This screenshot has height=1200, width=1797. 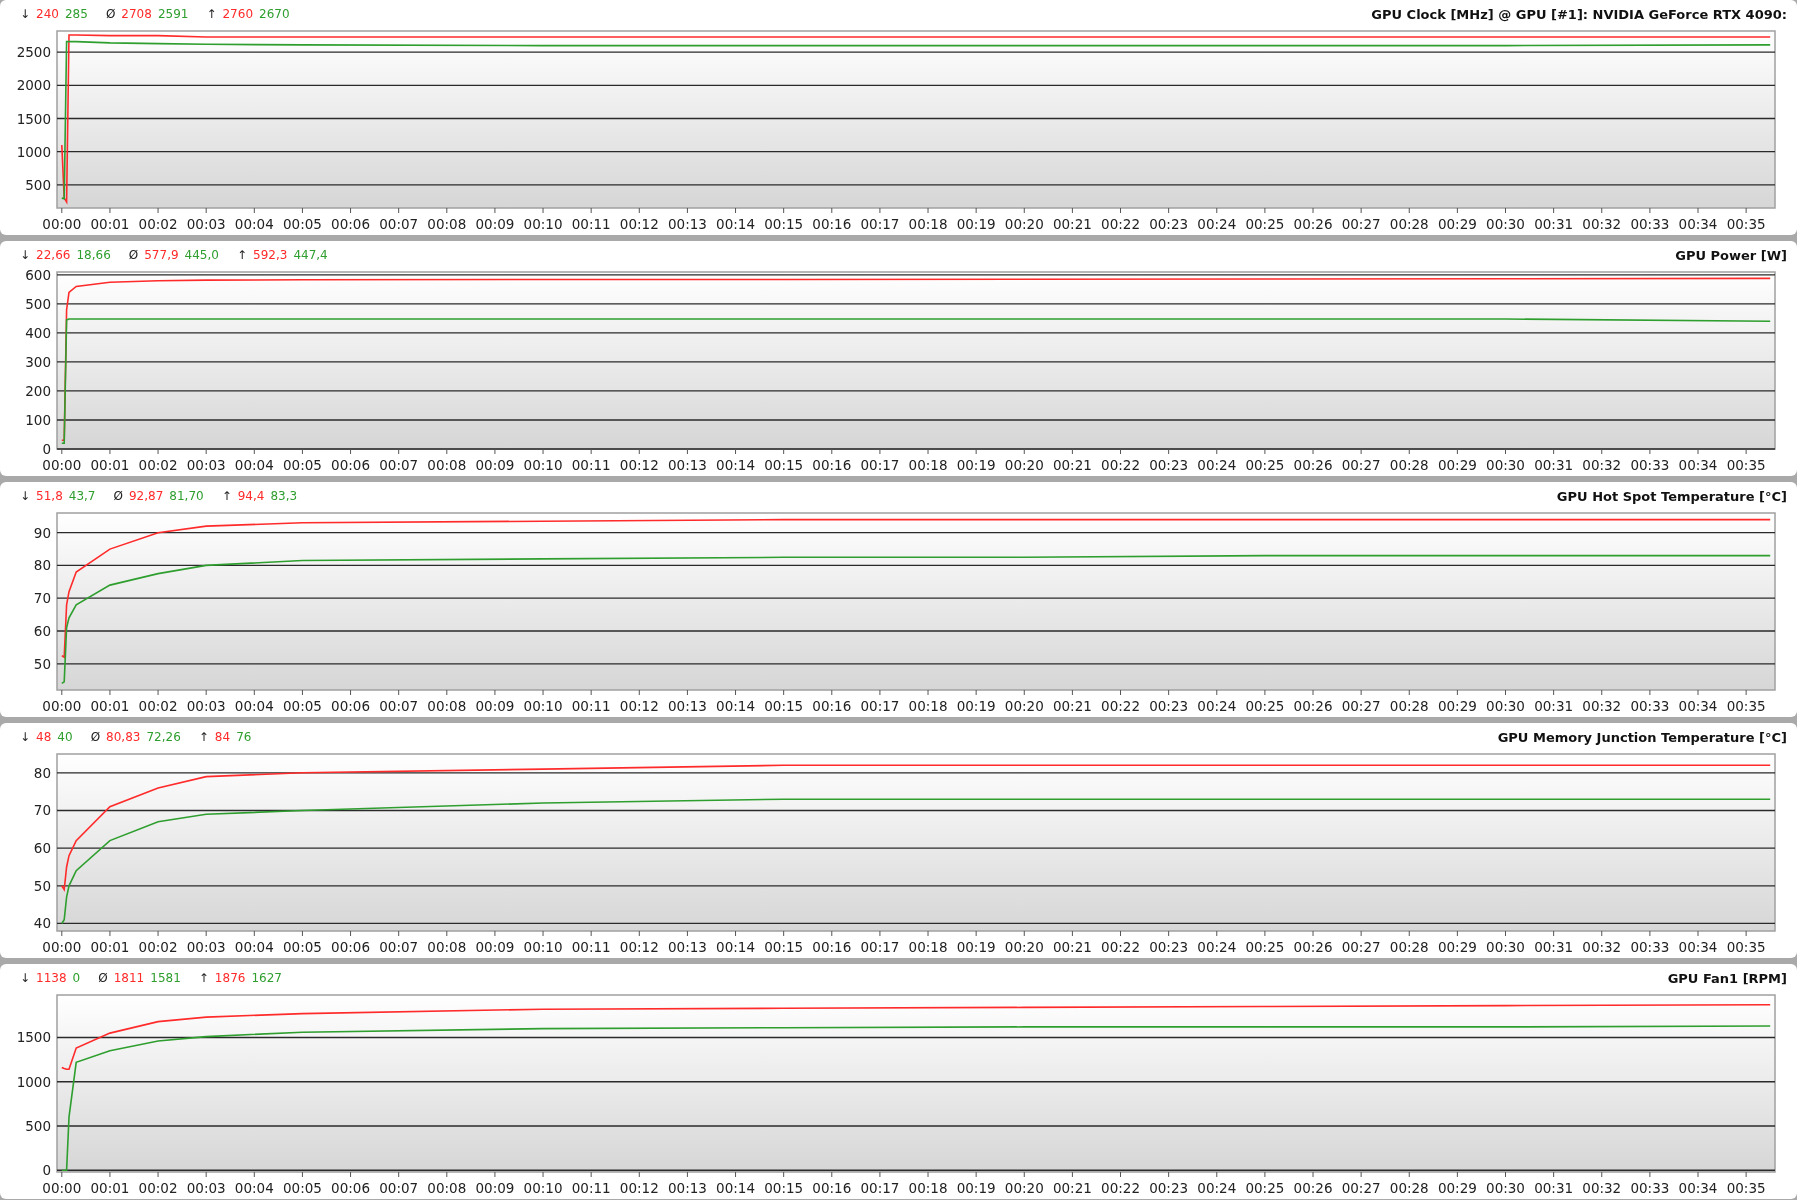 What do you see at coordinates (1313, 1188) in the screenshot?
I see `x-tick-label: 00:26` at bounding box center [1313, 1188].